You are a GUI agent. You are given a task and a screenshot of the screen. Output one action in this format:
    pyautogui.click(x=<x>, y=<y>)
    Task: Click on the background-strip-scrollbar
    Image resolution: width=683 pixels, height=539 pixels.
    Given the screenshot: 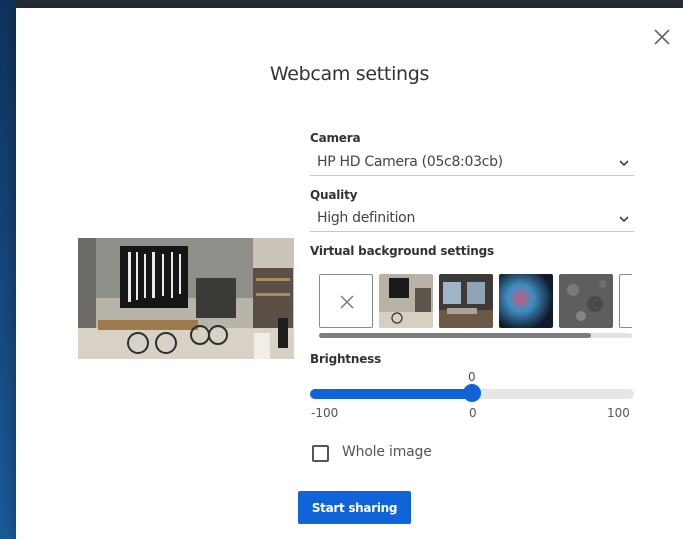 What is the action you would take?
    pyautogui.click(x=475, y=335)
    